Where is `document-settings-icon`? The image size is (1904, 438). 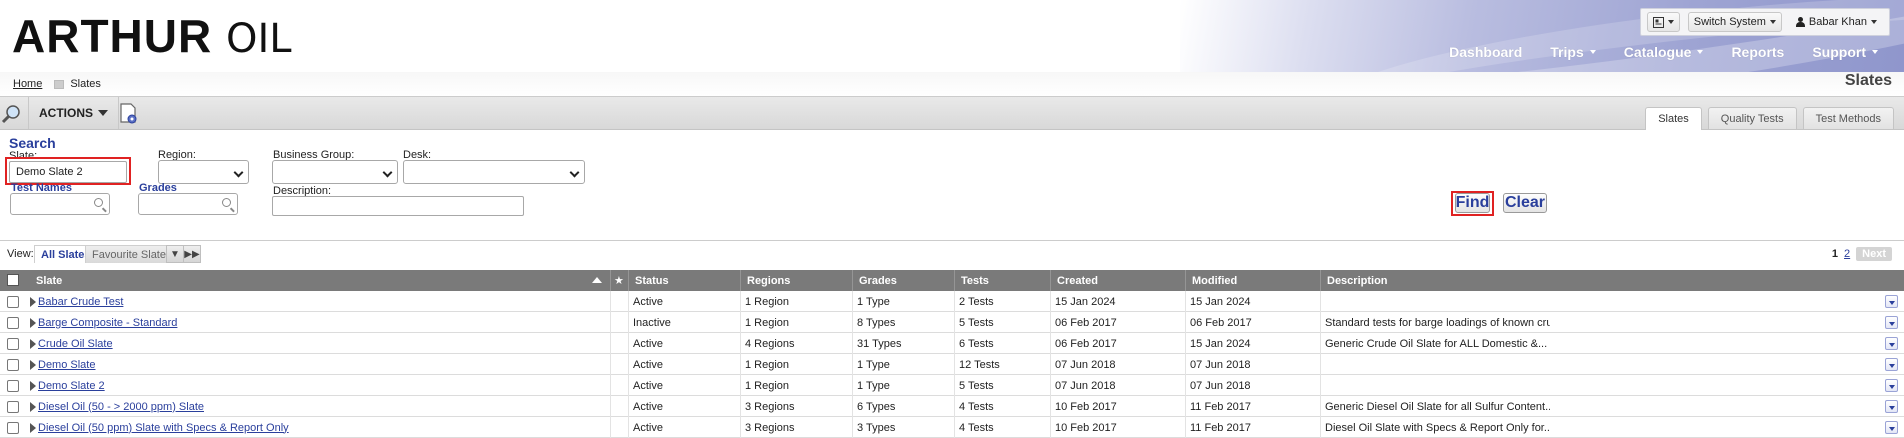 document-settings-icon is located at coordinates (128, 113).